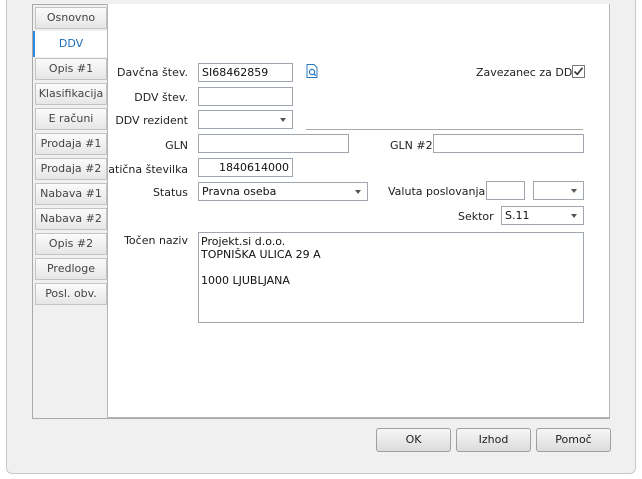 The image size is (642, 479). I want to click on tocen-naziv-line-4: 1000 LJUBLJANA, so click(245, 280).